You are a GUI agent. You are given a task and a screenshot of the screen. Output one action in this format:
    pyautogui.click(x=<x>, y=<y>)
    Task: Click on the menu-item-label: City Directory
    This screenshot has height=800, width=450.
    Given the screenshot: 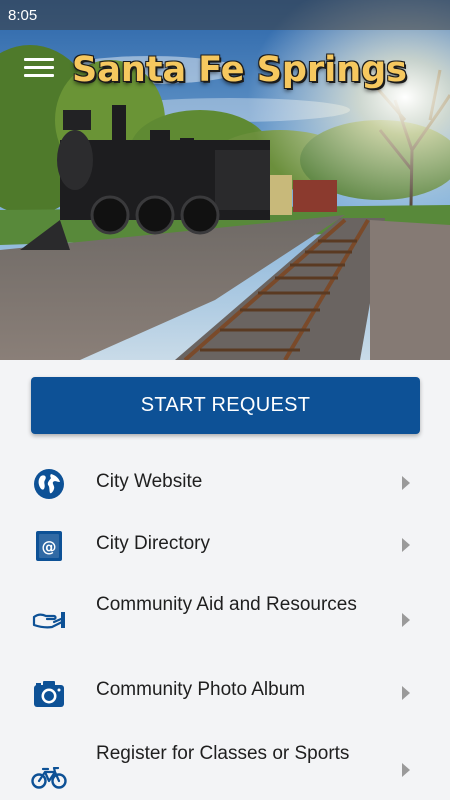 What is the action you would take?
    pyautogui.click(x=153, y=543)
    